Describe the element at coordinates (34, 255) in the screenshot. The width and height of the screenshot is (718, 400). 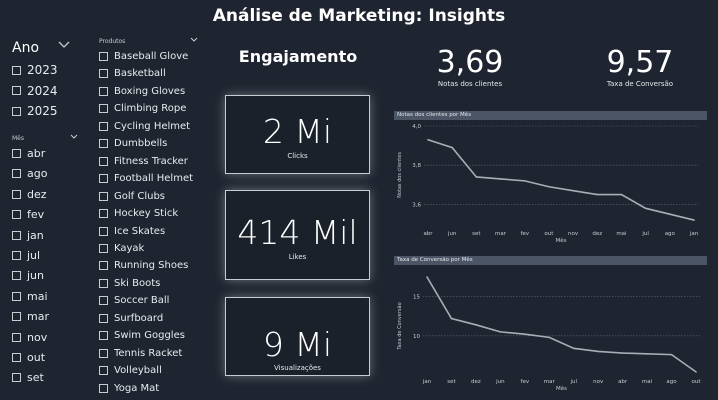
I see `mes-item-label: jul` at that location.